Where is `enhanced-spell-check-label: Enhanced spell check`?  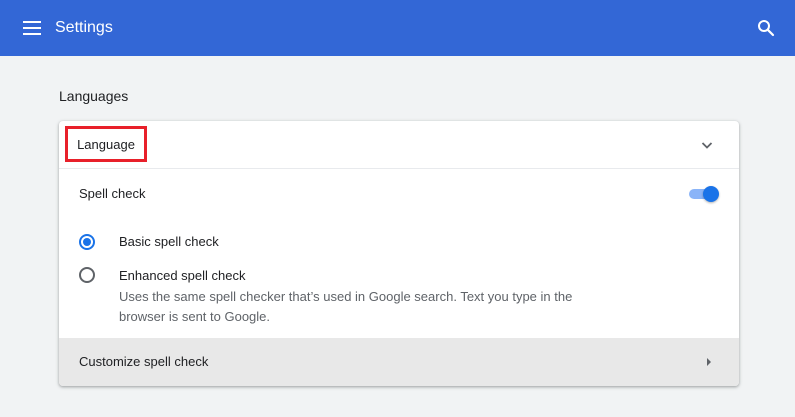
enhanced-spell-check-label: Enhanced spell check is located at coordinates (182, 275).